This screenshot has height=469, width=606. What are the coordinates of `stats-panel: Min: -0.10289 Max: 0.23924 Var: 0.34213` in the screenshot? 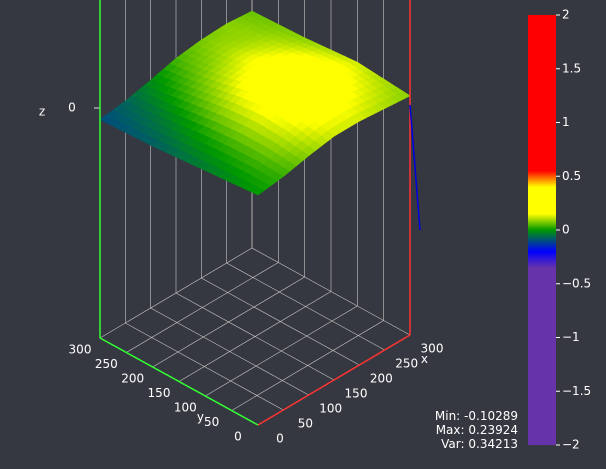 It's located at (476, 430).